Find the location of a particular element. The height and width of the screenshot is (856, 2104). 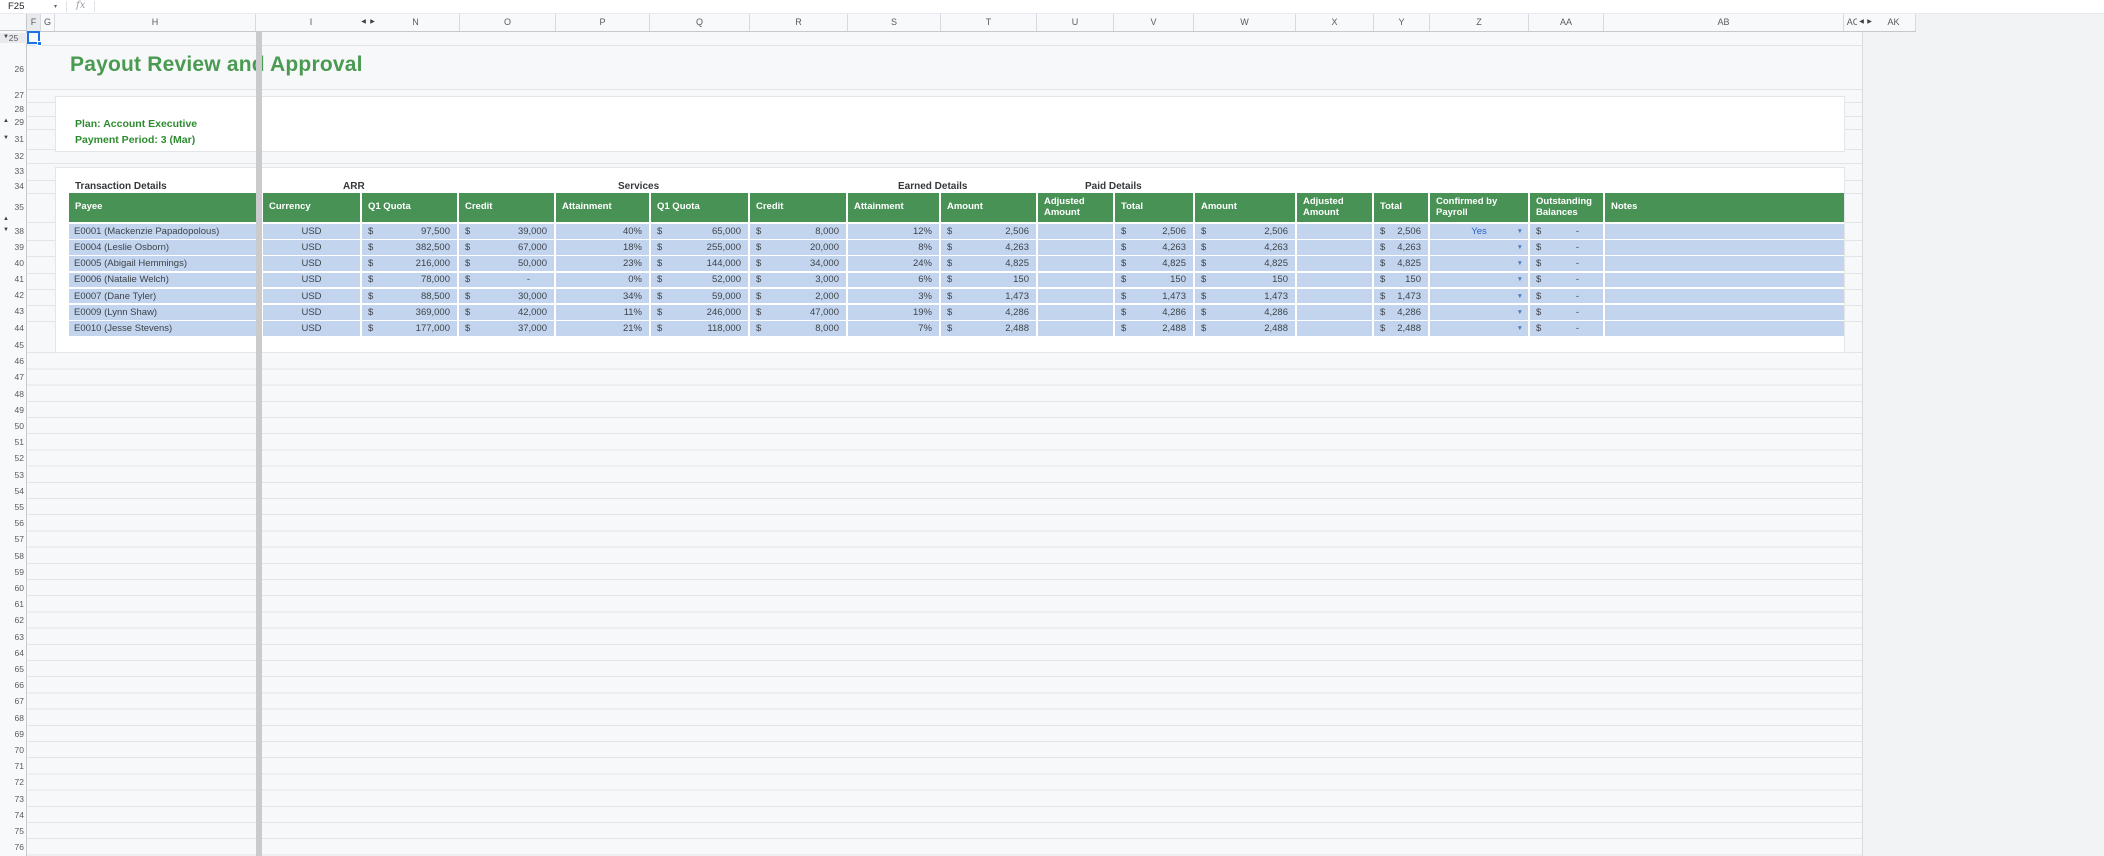

cell-arr-q1quota-row1: $97,500 is located at coordinates (409, 231).